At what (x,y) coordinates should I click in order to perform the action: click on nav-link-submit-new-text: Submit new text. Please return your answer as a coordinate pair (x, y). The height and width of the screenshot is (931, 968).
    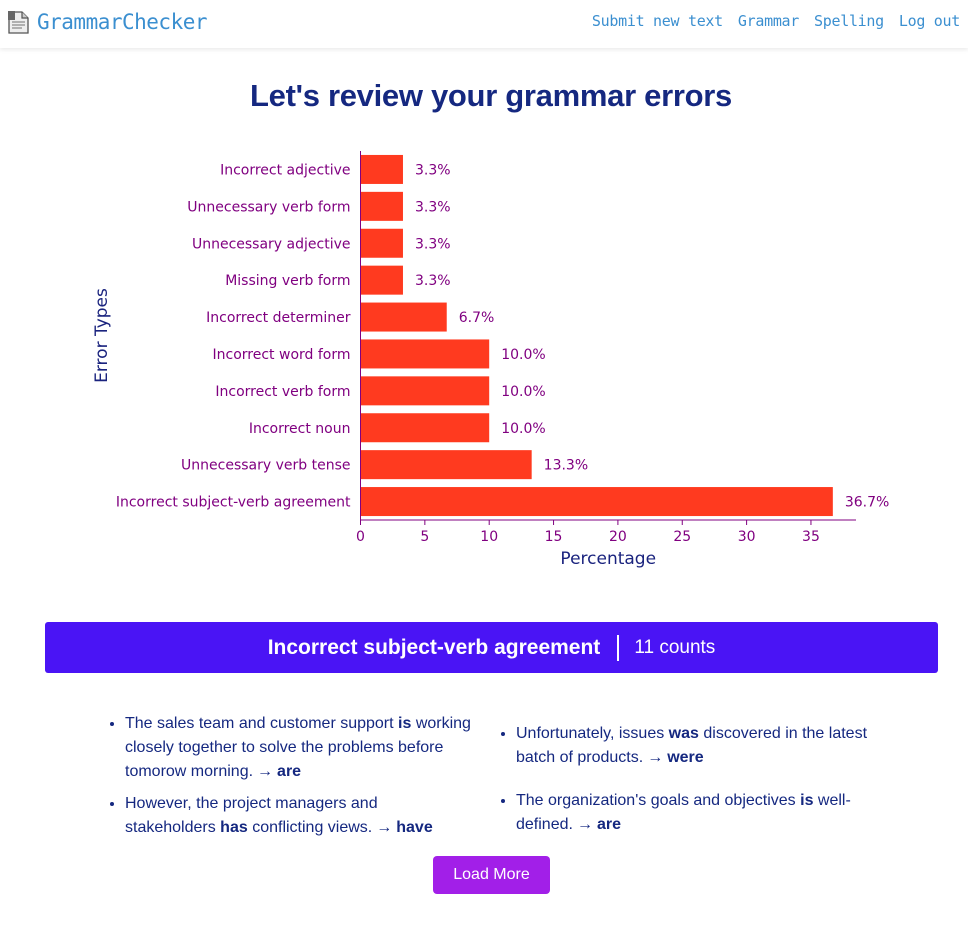
    Looking at the image, I should click on (657, 21).